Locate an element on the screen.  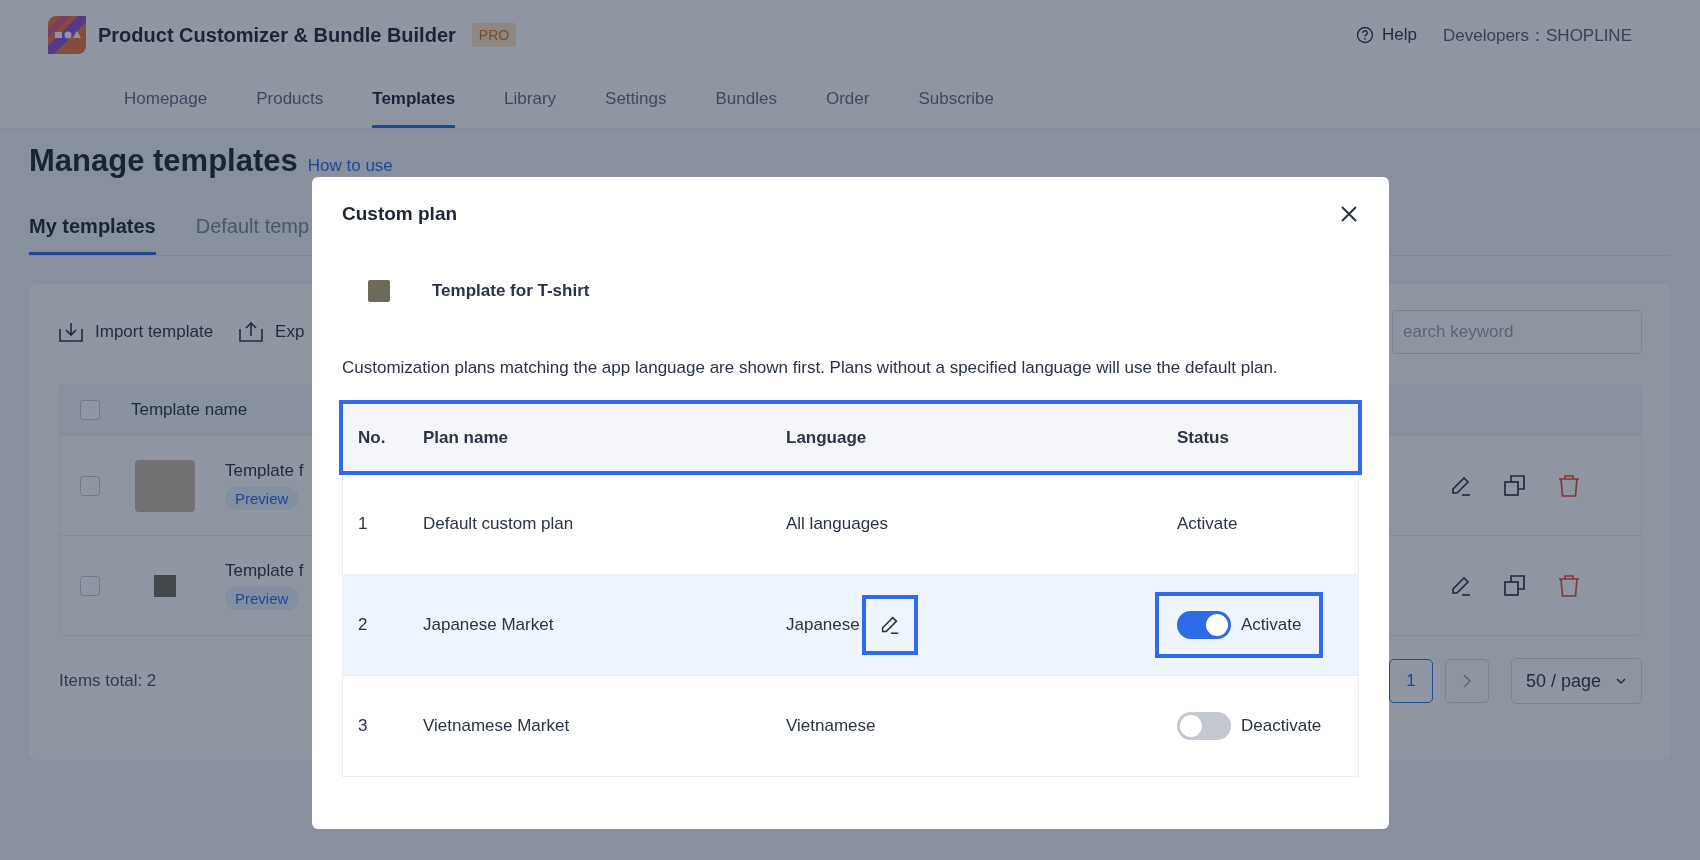
status-label: Deactivate is located at coordinates (1281, 726).